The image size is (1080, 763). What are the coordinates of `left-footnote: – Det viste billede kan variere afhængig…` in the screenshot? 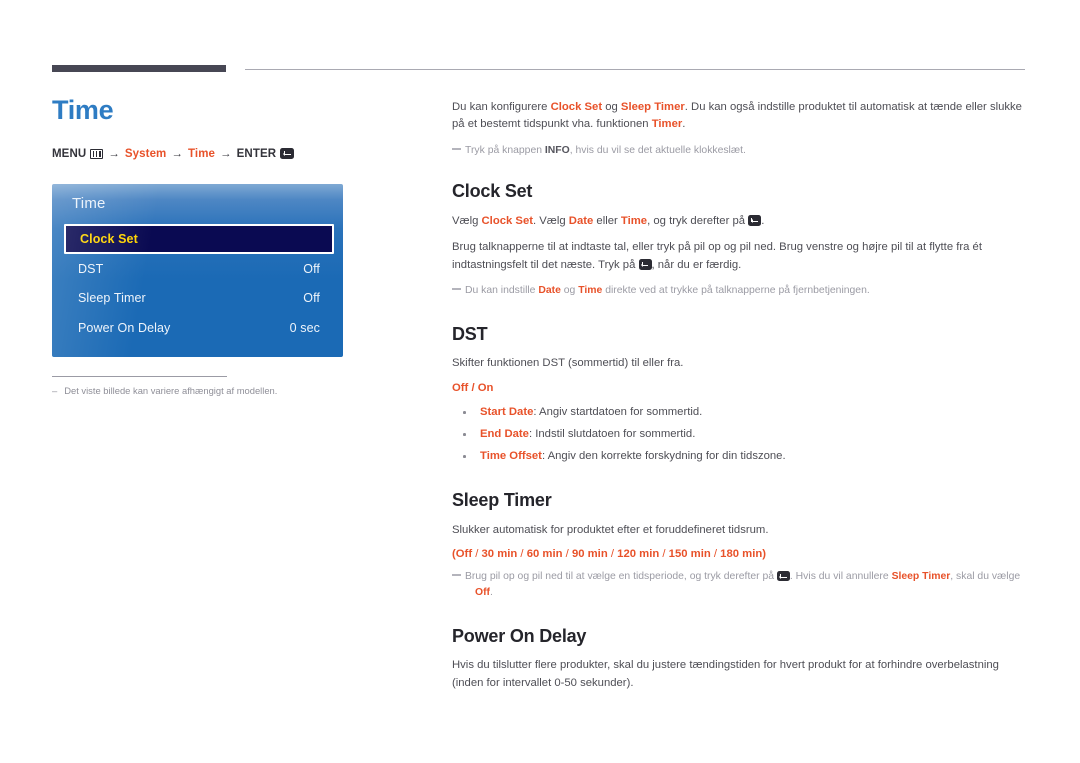 It's located at (217, 390).